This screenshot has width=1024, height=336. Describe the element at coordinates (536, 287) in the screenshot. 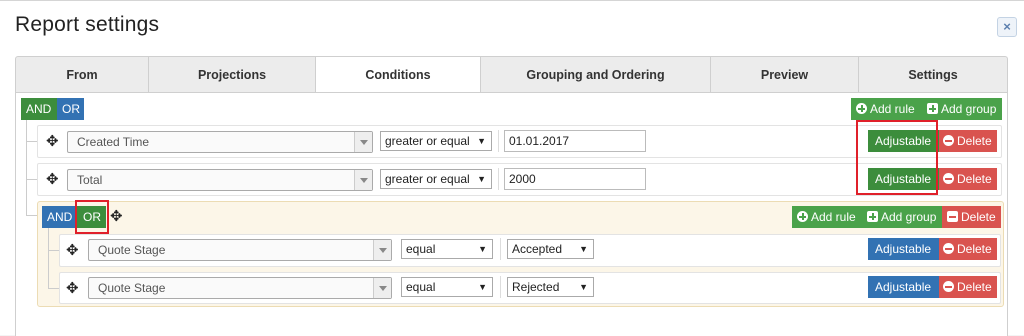

I see `value-select-value: Rejected` at that location.